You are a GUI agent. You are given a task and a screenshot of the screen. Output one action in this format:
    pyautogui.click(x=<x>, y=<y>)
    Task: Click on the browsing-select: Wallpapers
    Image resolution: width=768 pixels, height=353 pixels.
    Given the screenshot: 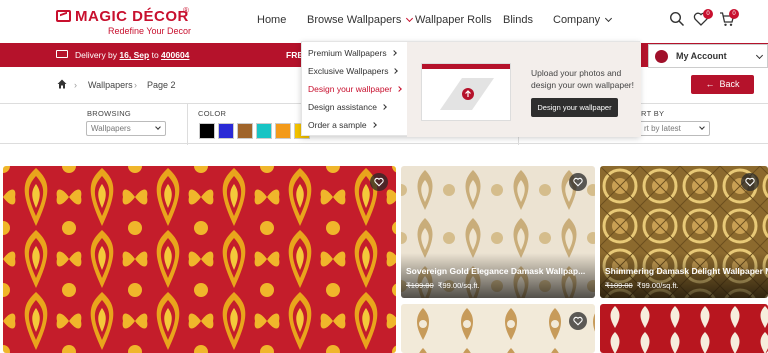 What is the action you would take?
    pyautogui.click(x=126, y=128)
    